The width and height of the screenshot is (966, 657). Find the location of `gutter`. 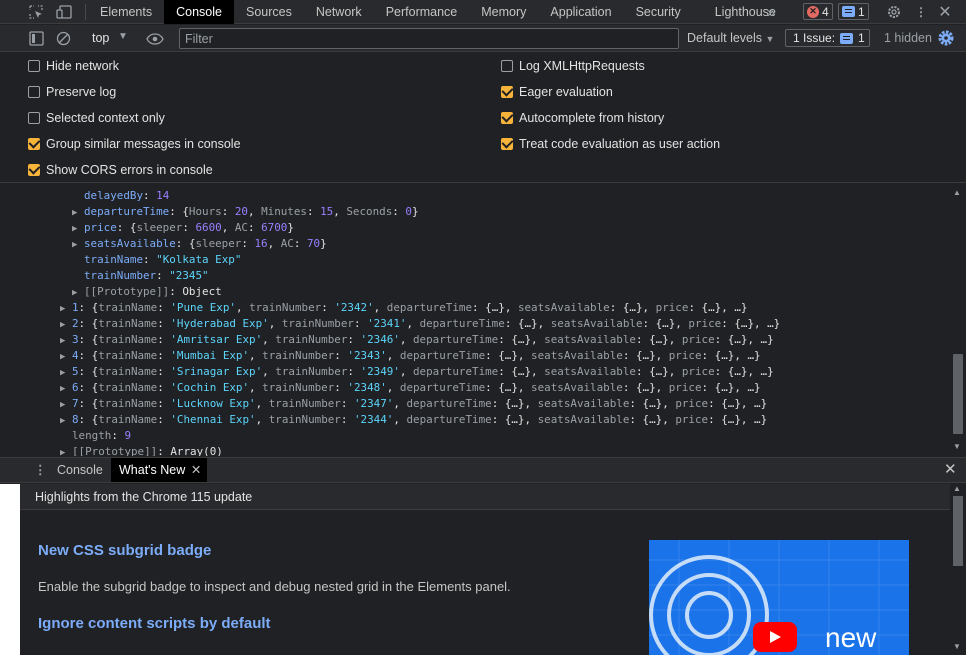

gutter is located at coordinates (10, 569).